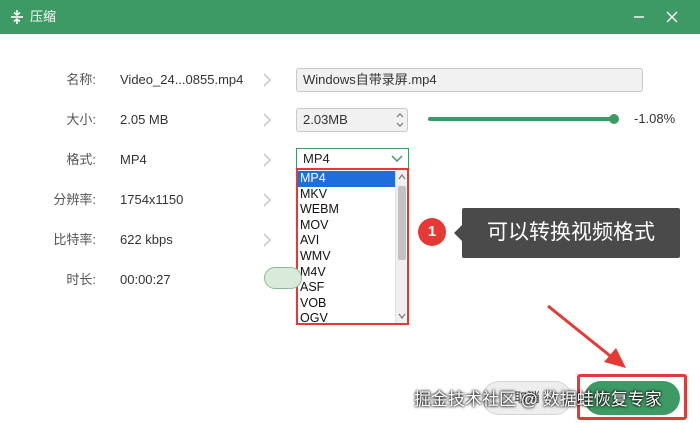 The height and width of the screenshot is (423, 700). What do you see at coordinates (402, 316) in the screenshot?
I see `scroll-down-icon` at bounding box center [402, 316].